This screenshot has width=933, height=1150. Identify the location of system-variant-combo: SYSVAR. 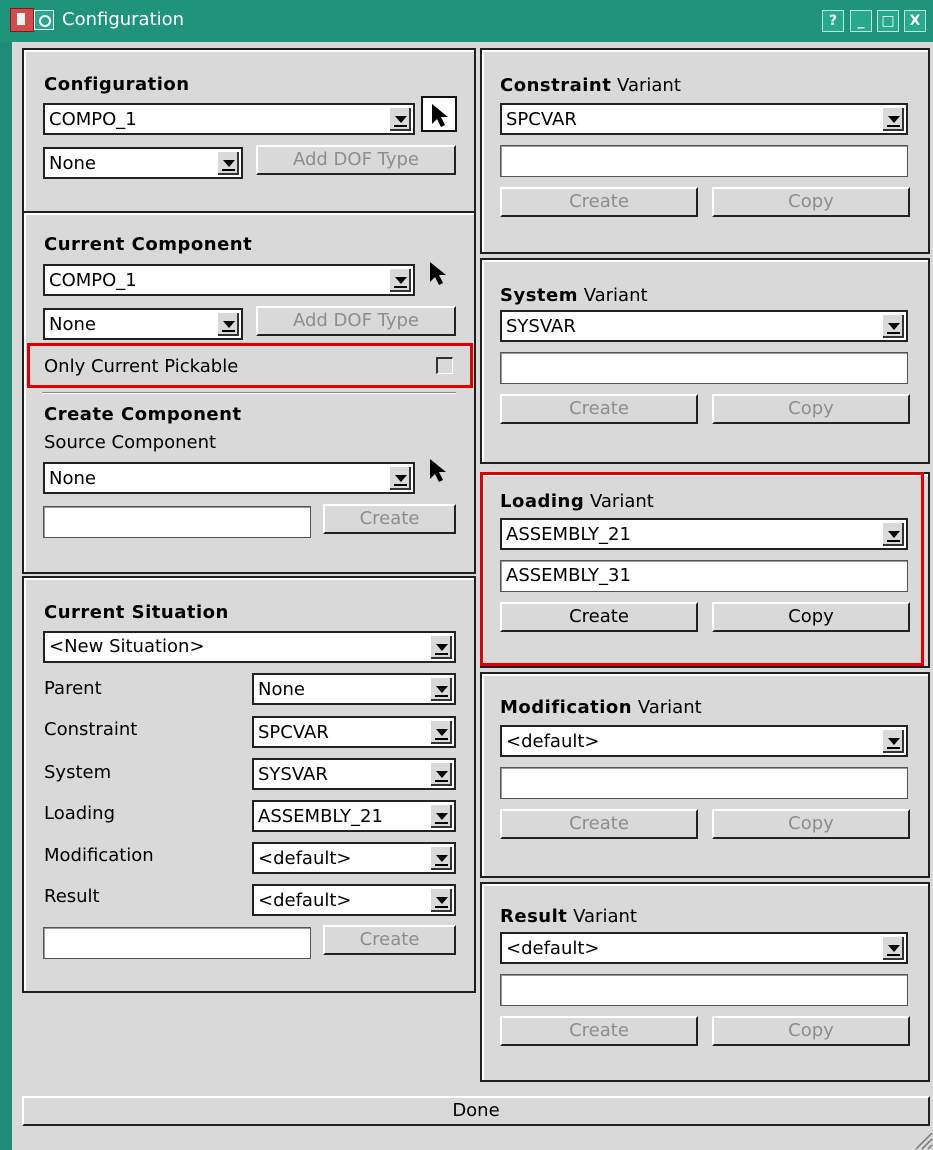
(704, 326).